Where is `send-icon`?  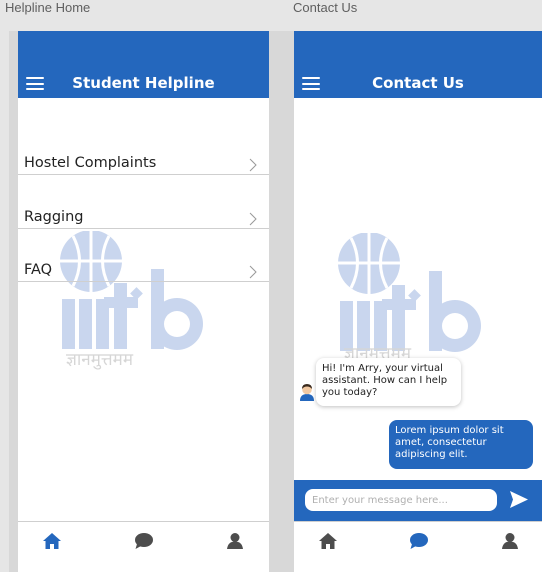 send-icon is located at coordinates (519, 499).